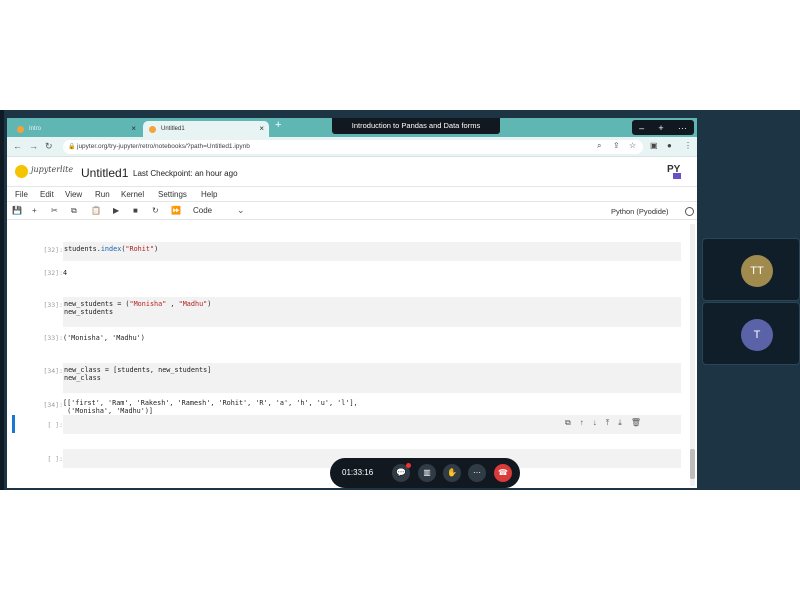 Image resolution: width=800 pixels, height=600 pixels. Describe the element at coordinates (73, 194) in the screenshot. I see `menu-view: View` at that location.